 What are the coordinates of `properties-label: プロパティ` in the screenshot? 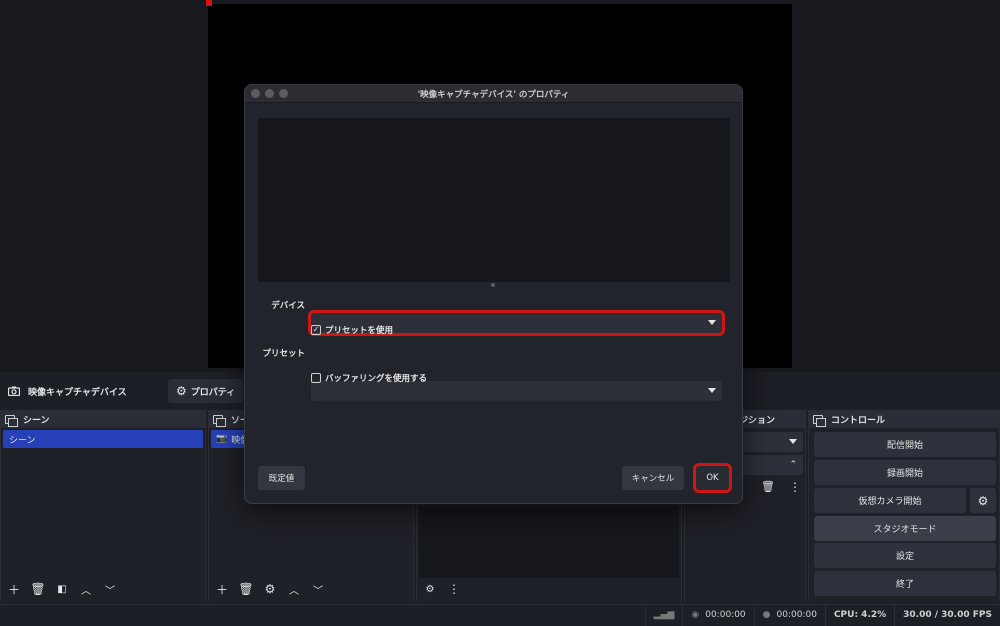 It's located at (213, 392).